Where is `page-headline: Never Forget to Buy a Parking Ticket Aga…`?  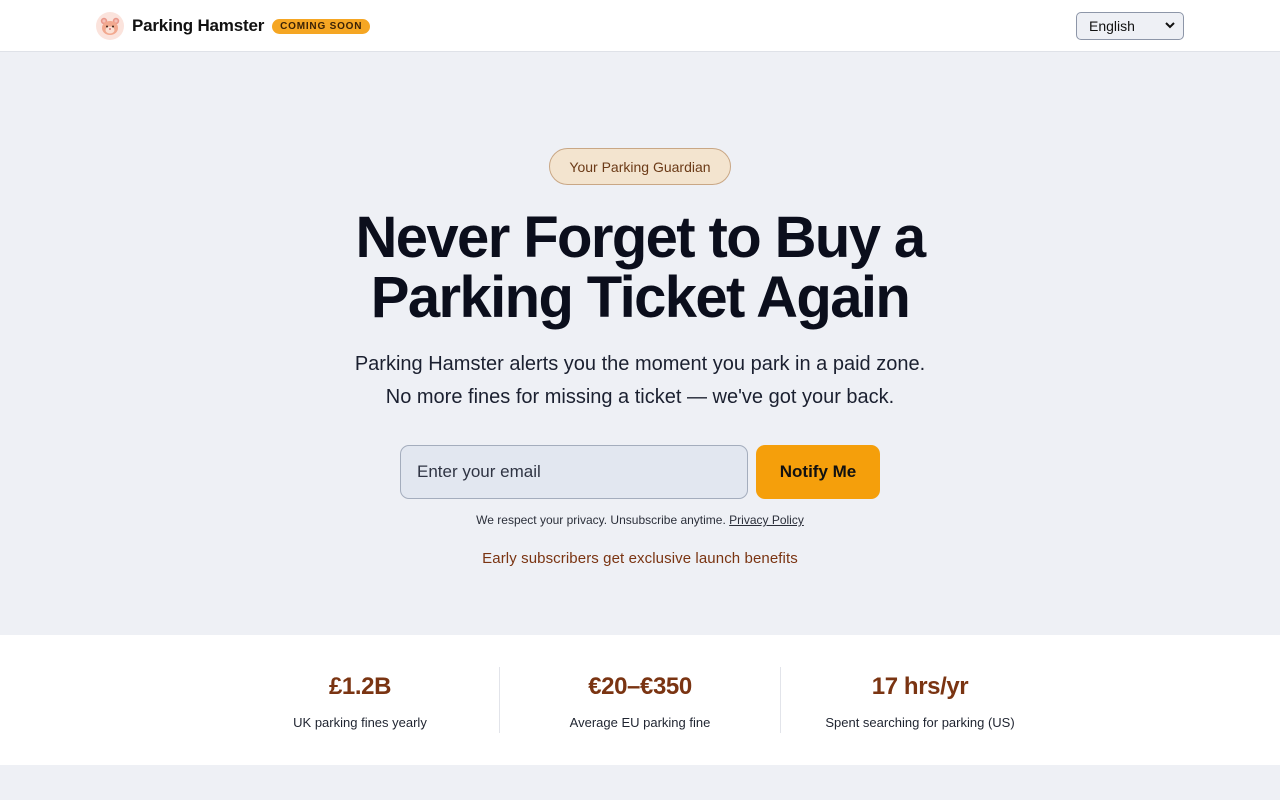
page-headline: Never Forget to Buy a Parking Ticket Aga… is located at coordinates (640, 268).